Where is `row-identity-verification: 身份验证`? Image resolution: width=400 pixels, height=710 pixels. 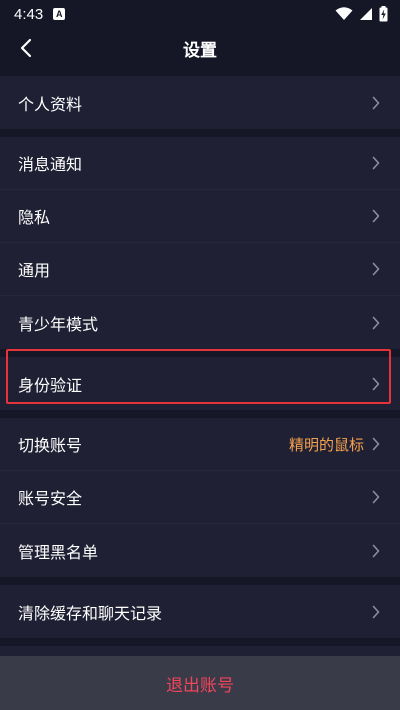 row-identity-verification: 身份验证 is located at coordinates (200, 383).